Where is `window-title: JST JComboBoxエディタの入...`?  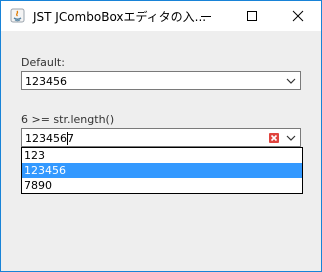 window-title: JST JComboBoxエディタの入... is located at coordinates (120, 17).